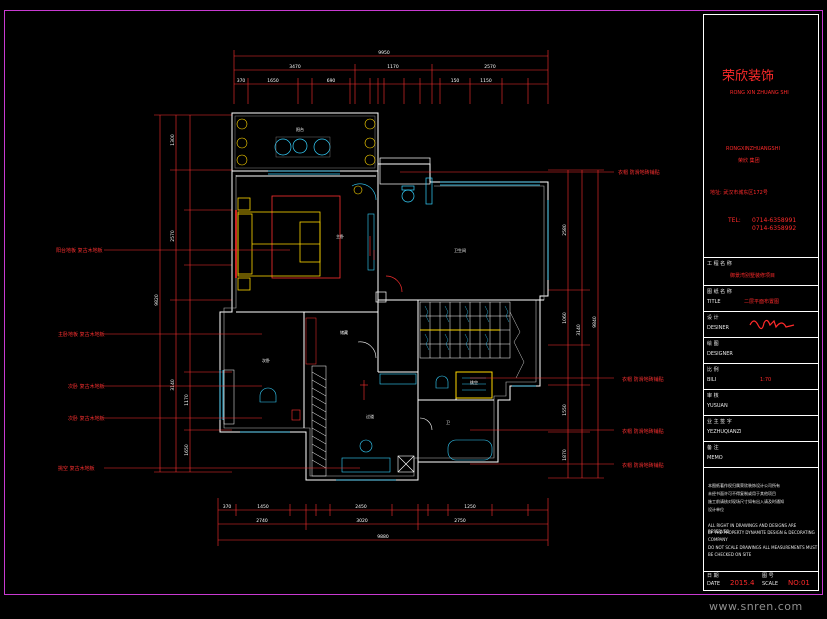  What do you see at coordinates (157, 300) in the screenshot?
I see `dim-left-total: 9820` at bounding box center [157, 300].